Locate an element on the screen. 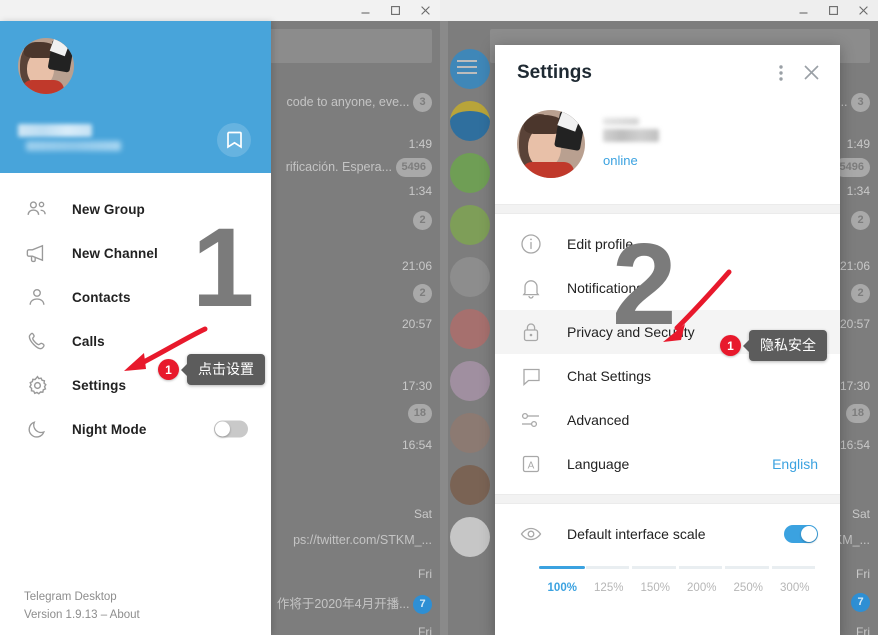 This screenshot has width=878, height=635. settings-item-label: Edit profile is located at coordinates (600, 244).